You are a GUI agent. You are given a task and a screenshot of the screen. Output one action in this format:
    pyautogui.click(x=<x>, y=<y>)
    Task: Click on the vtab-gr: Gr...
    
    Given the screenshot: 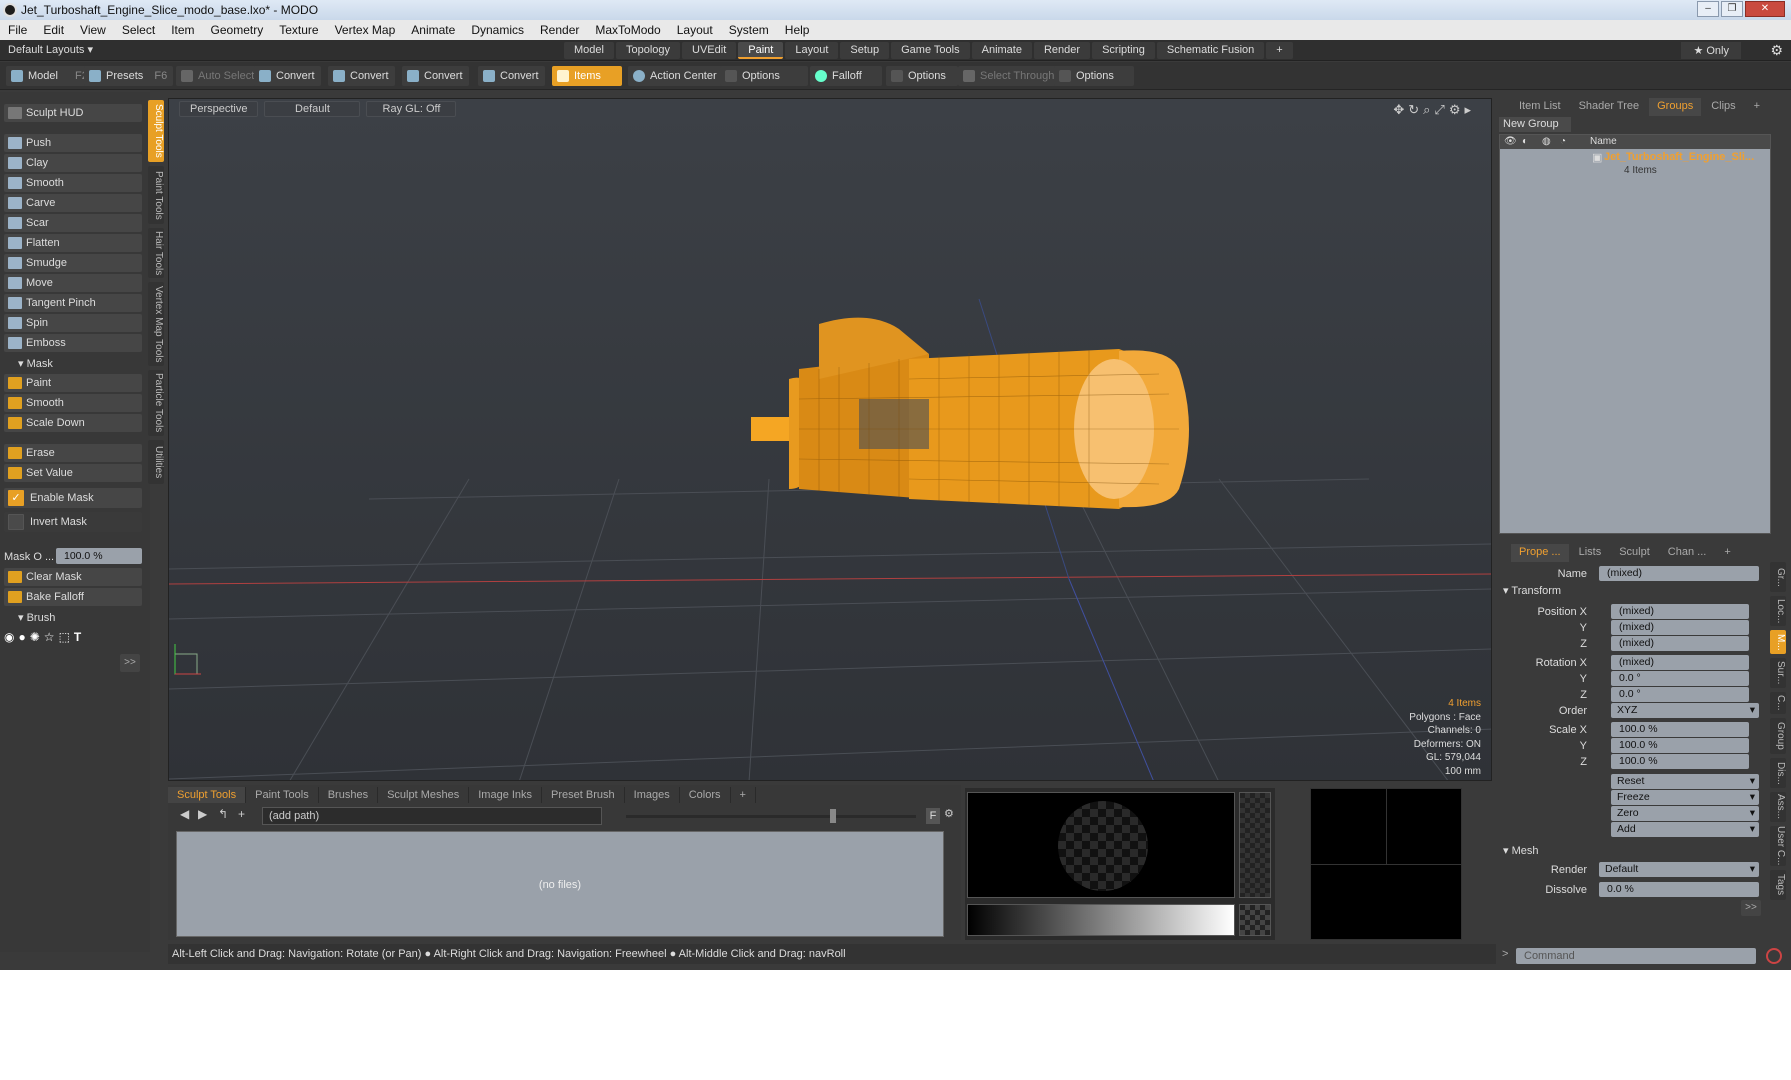 What is the action you would take?
    pyautogui.click(x=1778, y=577)
    